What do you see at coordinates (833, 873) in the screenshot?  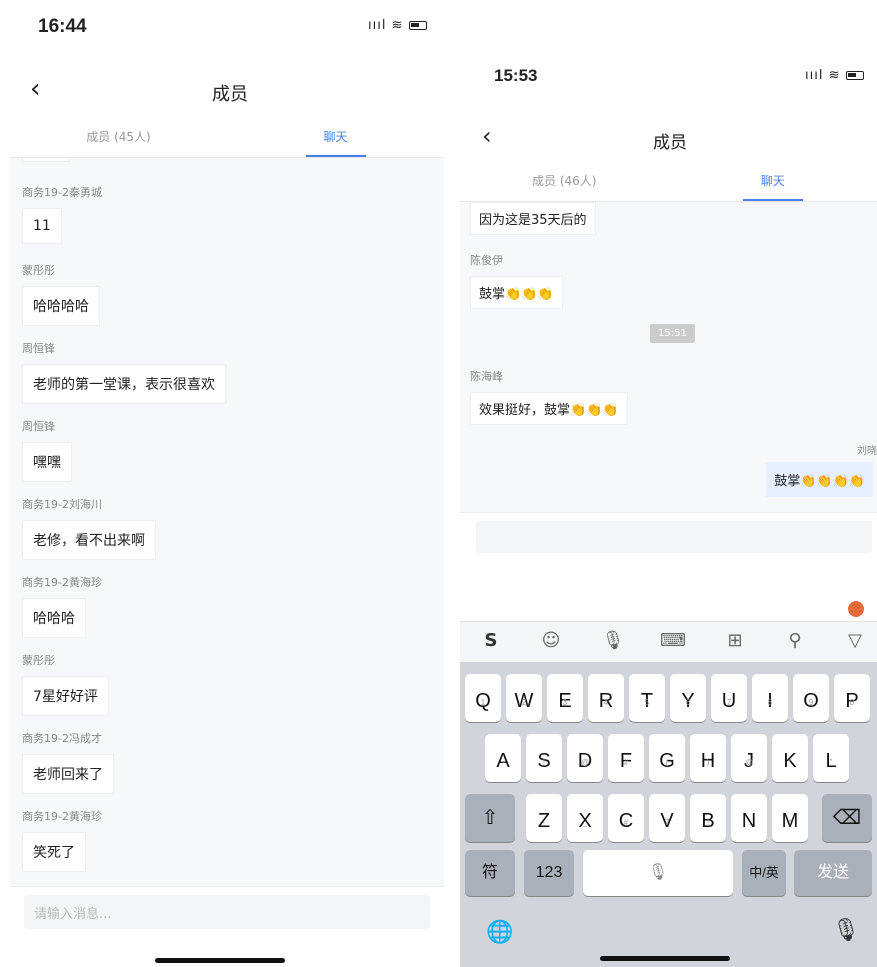 I see `send-key: 发送` at bounding box center [833, 873].